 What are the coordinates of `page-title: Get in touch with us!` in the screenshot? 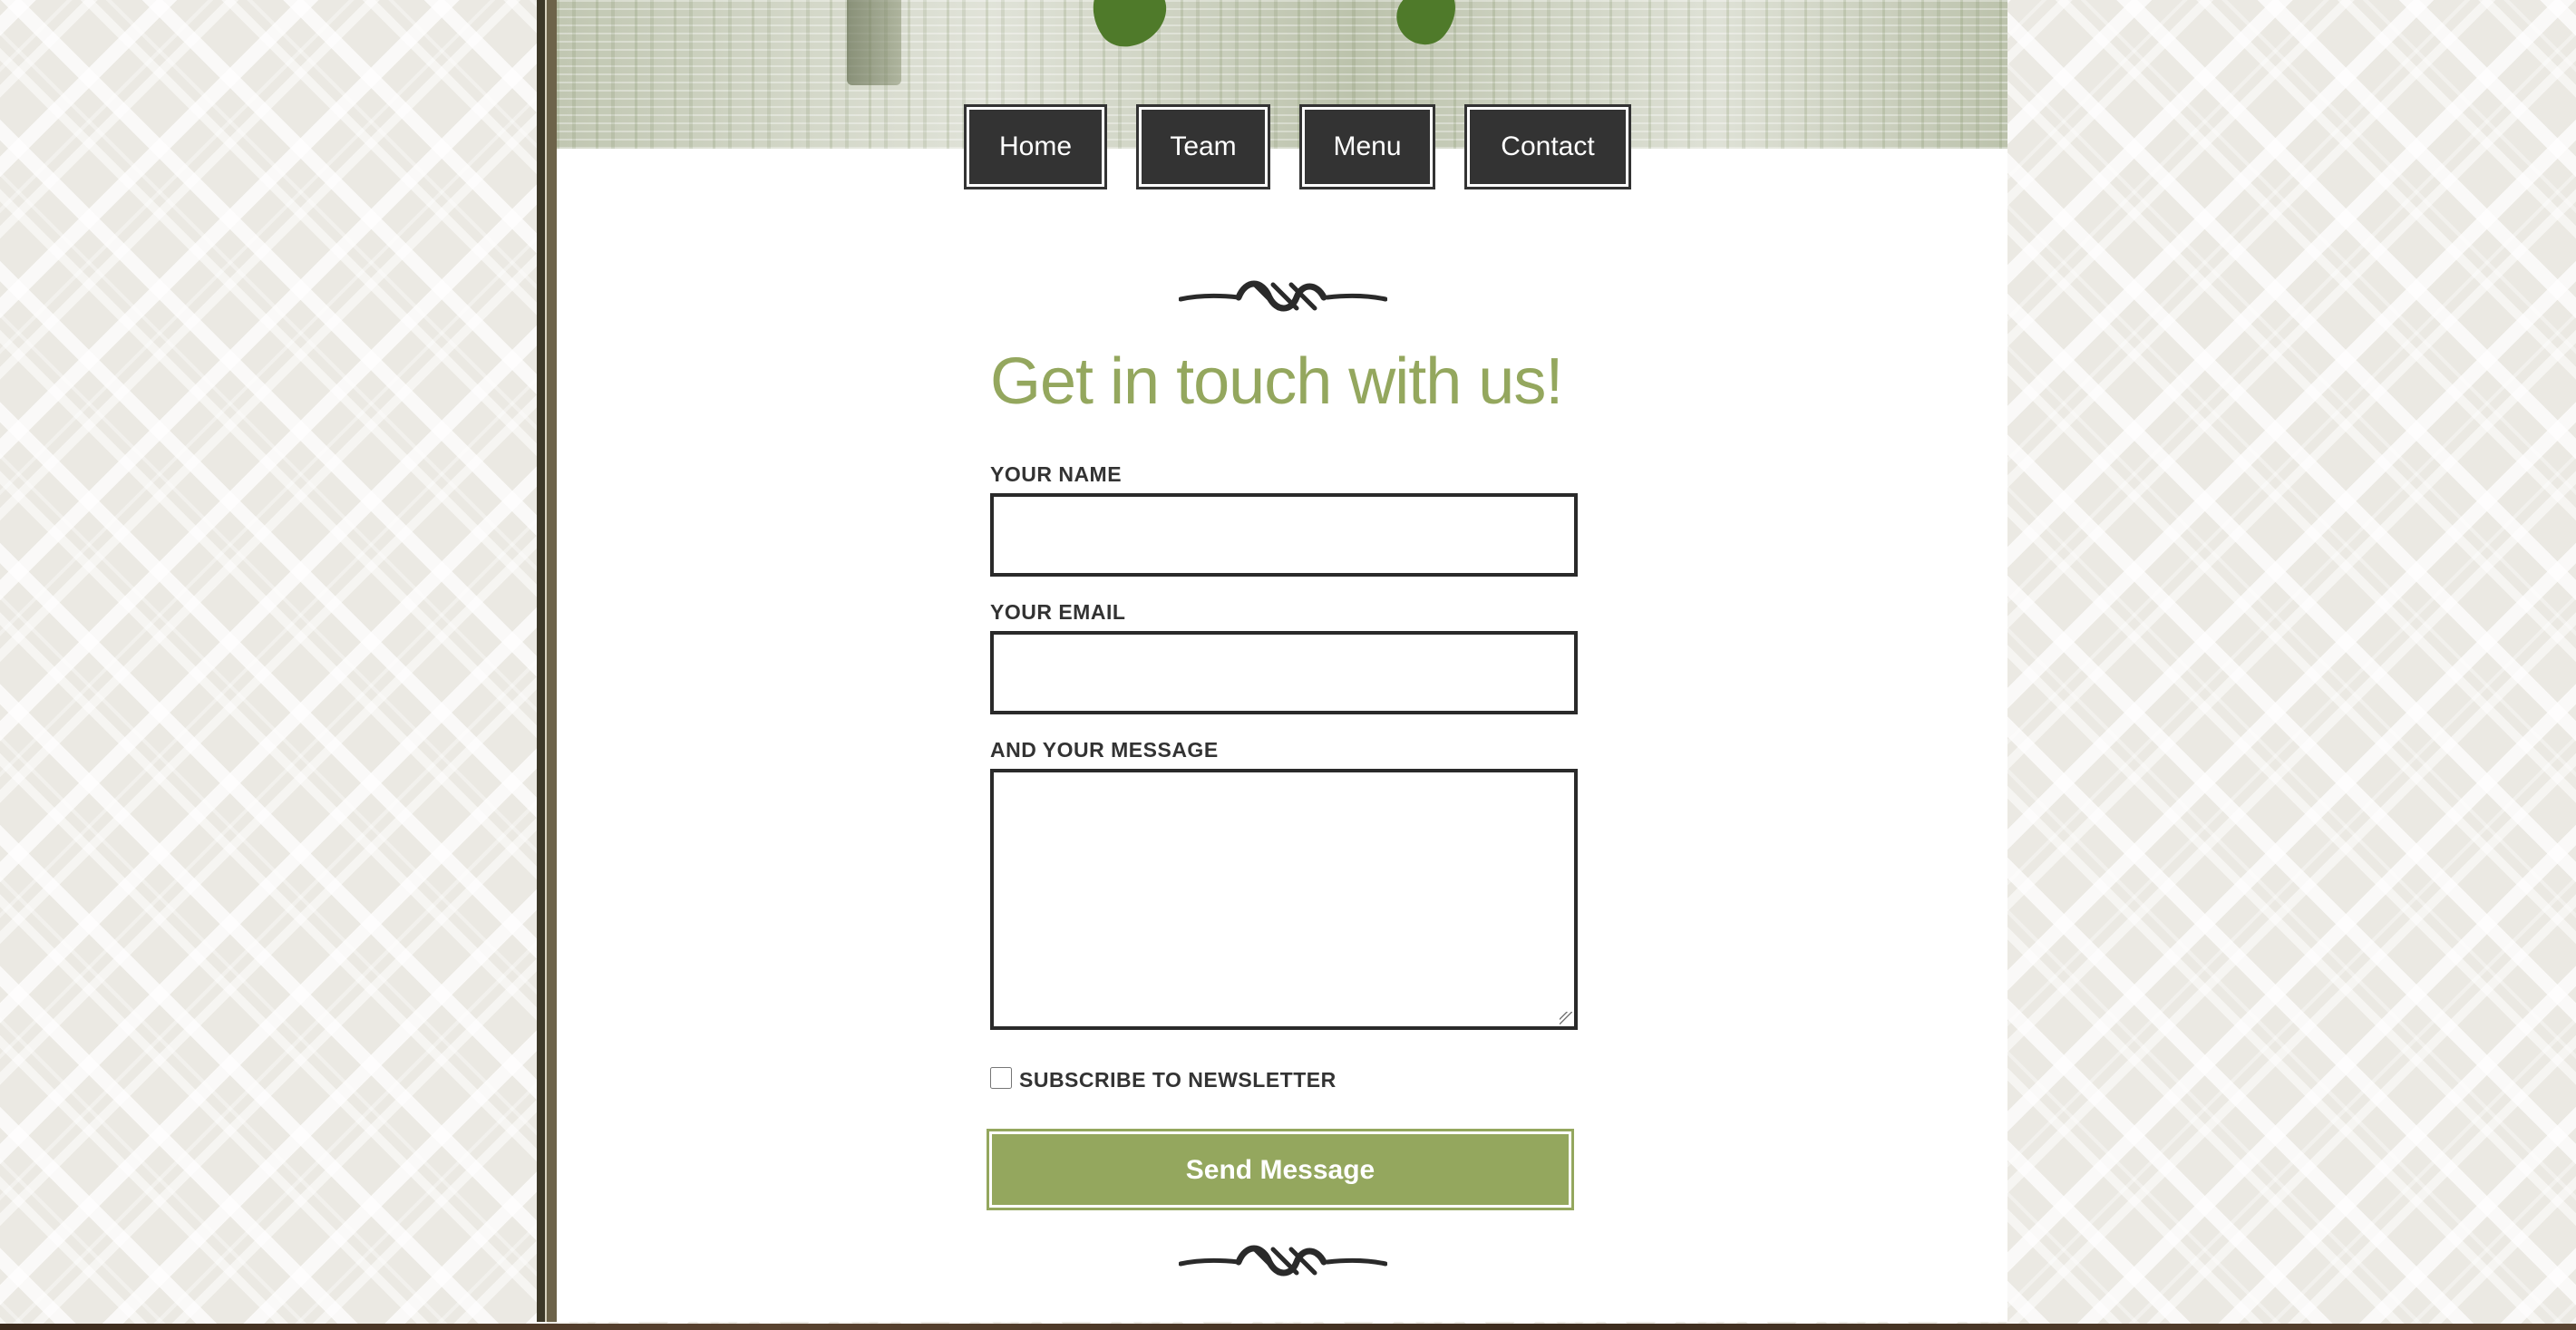 It's located at (1276, 382).